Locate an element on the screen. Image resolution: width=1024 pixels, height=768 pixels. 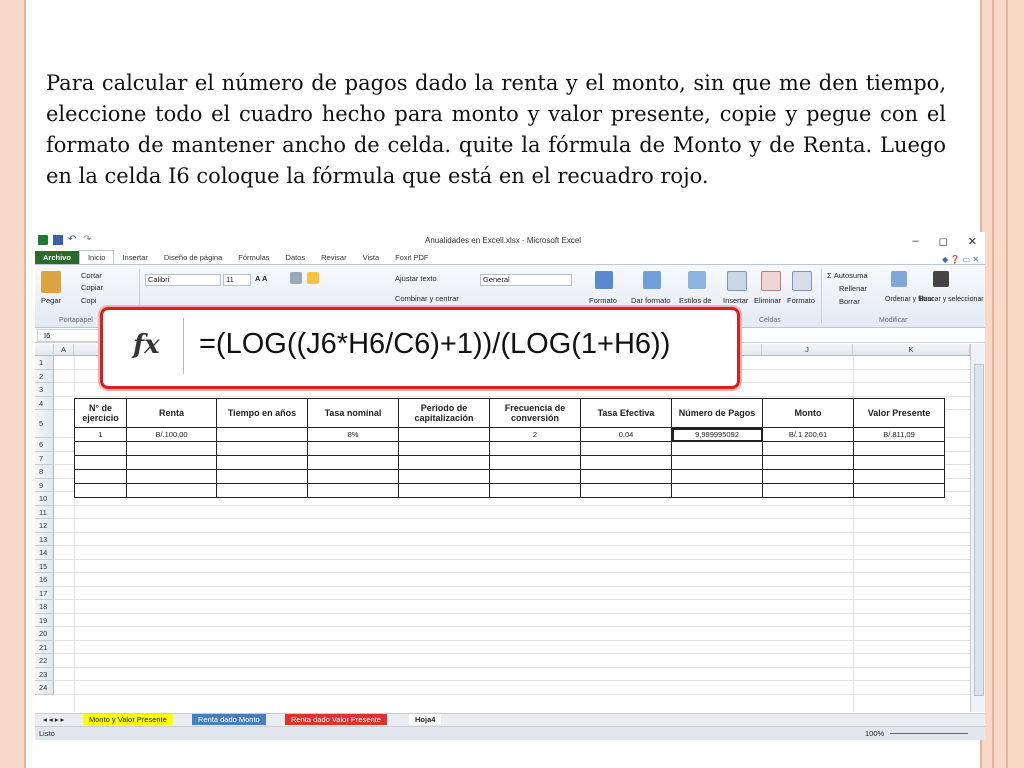
tab-archivo: Archivo is located at coordinates (57, 257).